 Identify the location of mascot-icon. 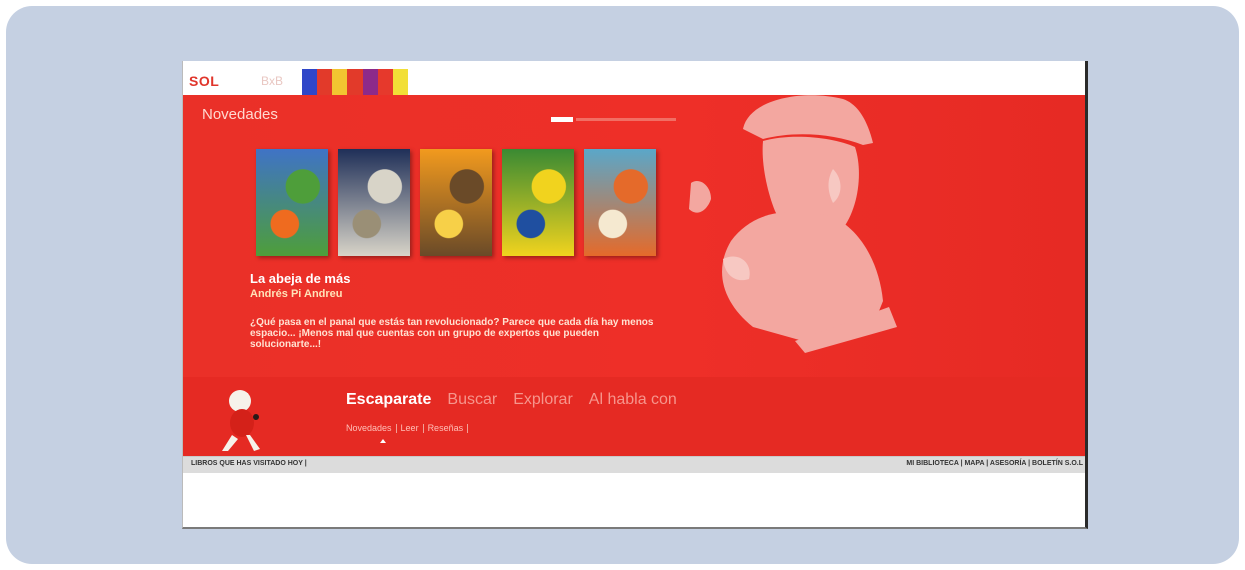
(241, 420).